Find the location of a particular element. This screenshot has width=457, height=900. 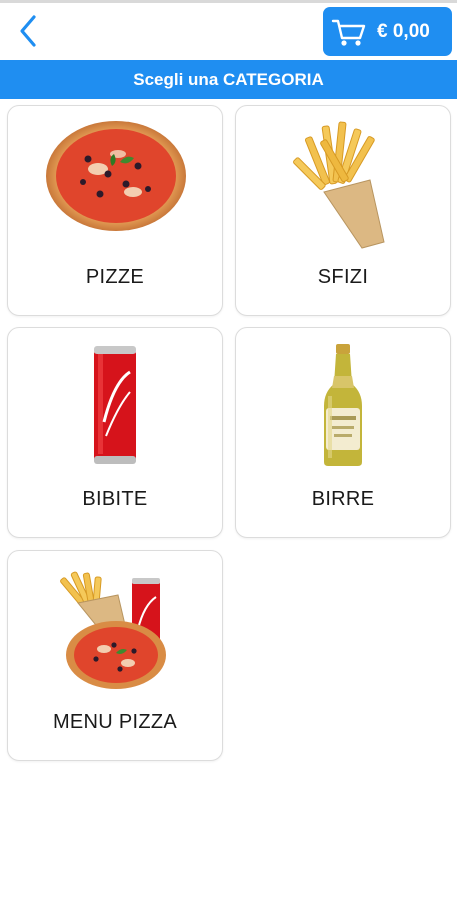

category-label: BIBITE is located at coordinates (115, 499).